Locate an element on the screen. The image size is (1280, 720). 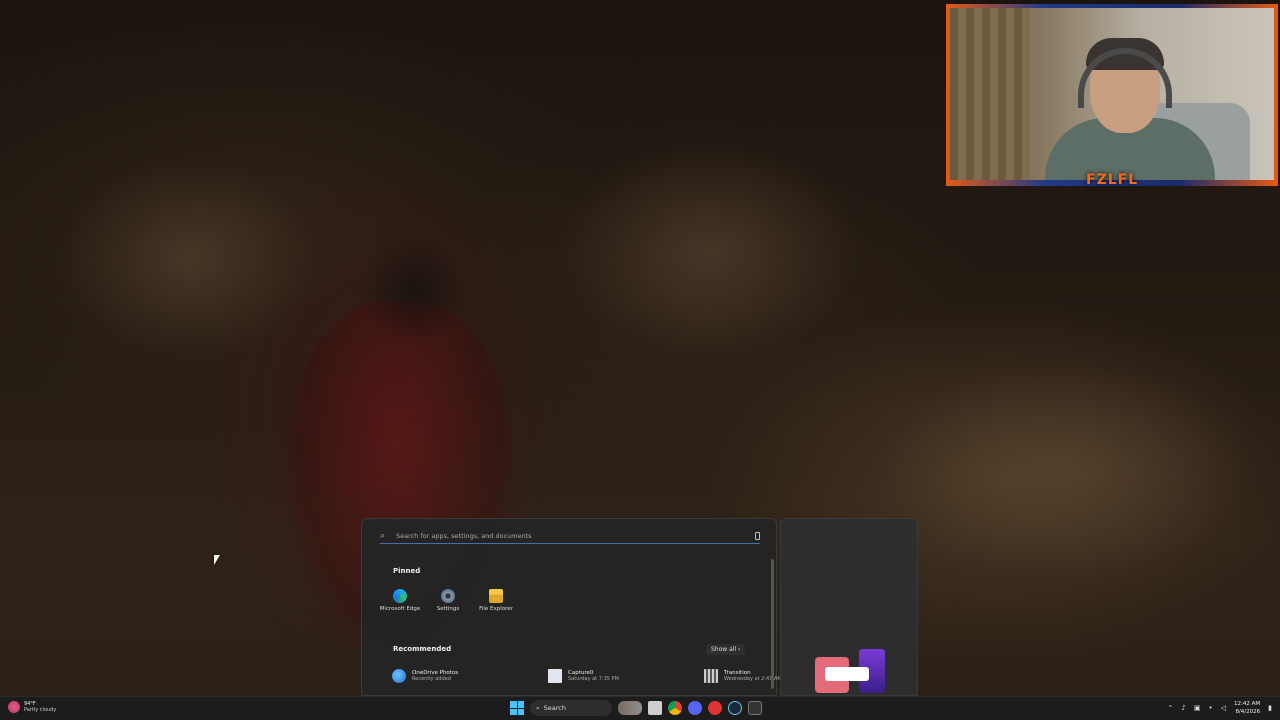
weather-icon is located at coordinates (14, 707).